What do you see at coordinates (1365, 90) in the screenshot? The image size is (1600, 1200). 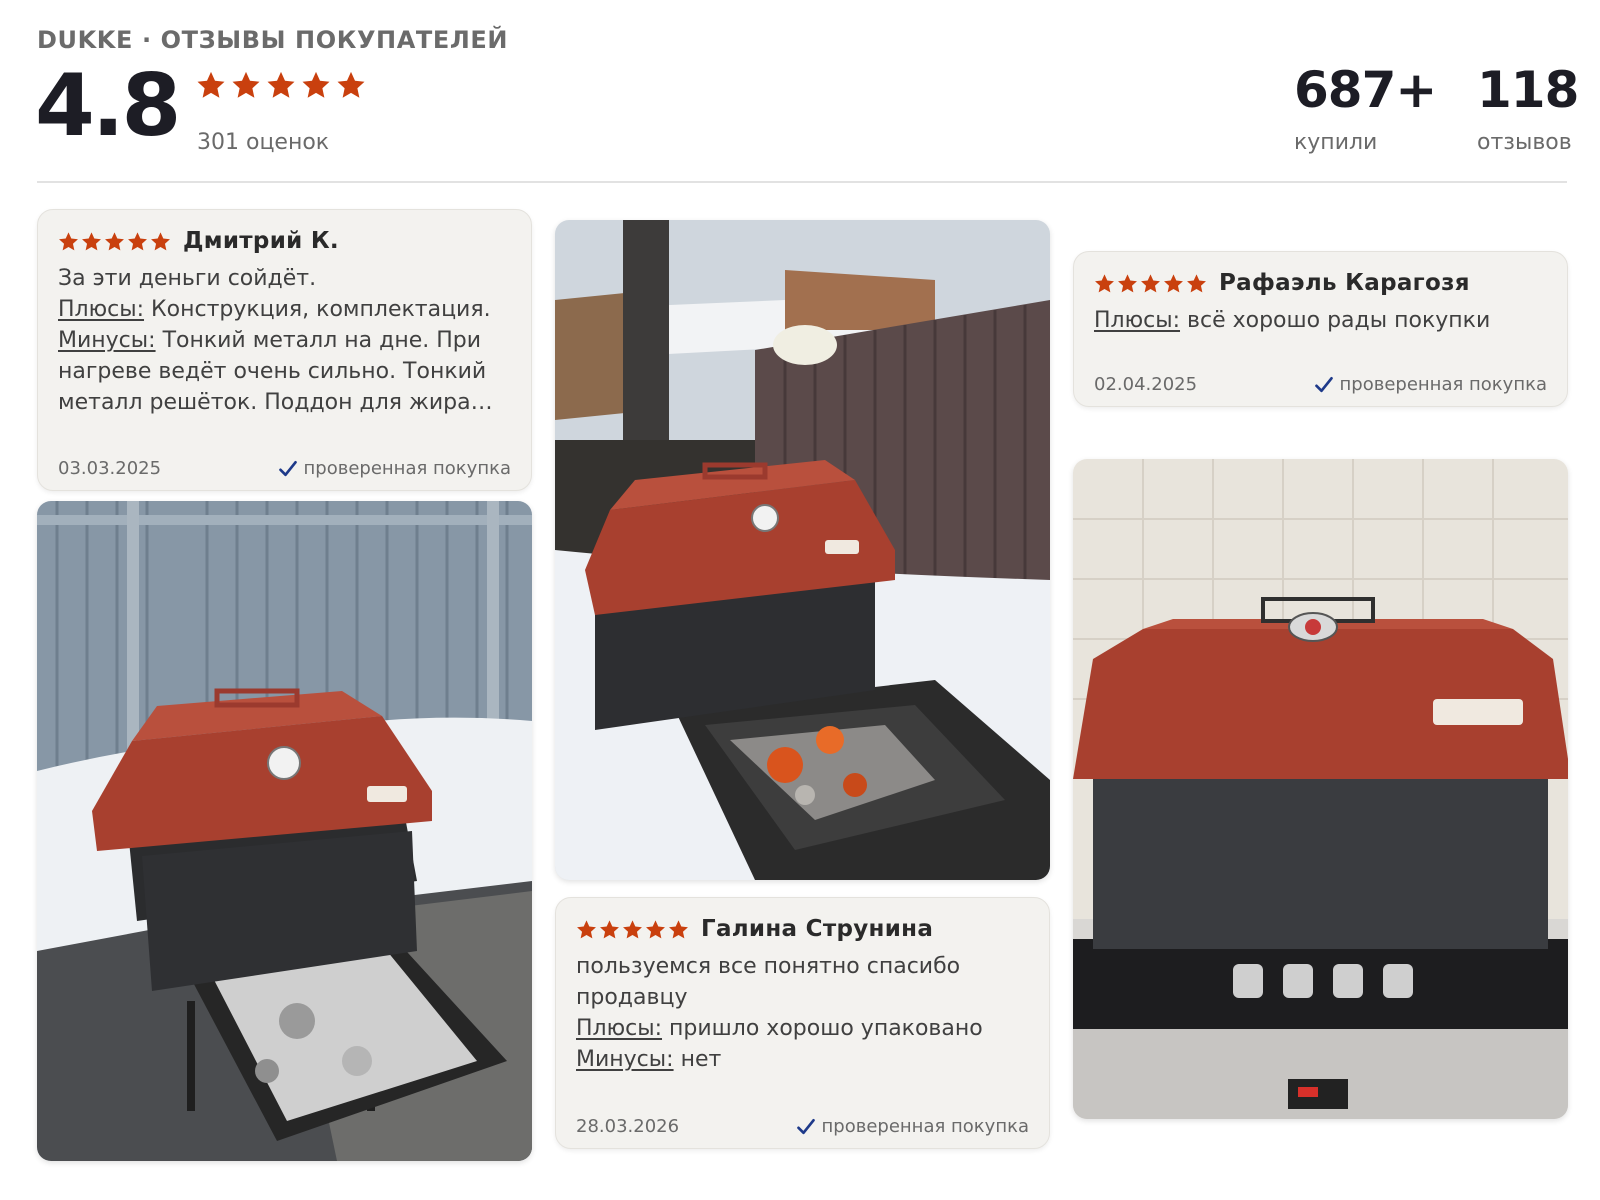 I see `purchases-count: 687+` at bounding box center [1365, 90].